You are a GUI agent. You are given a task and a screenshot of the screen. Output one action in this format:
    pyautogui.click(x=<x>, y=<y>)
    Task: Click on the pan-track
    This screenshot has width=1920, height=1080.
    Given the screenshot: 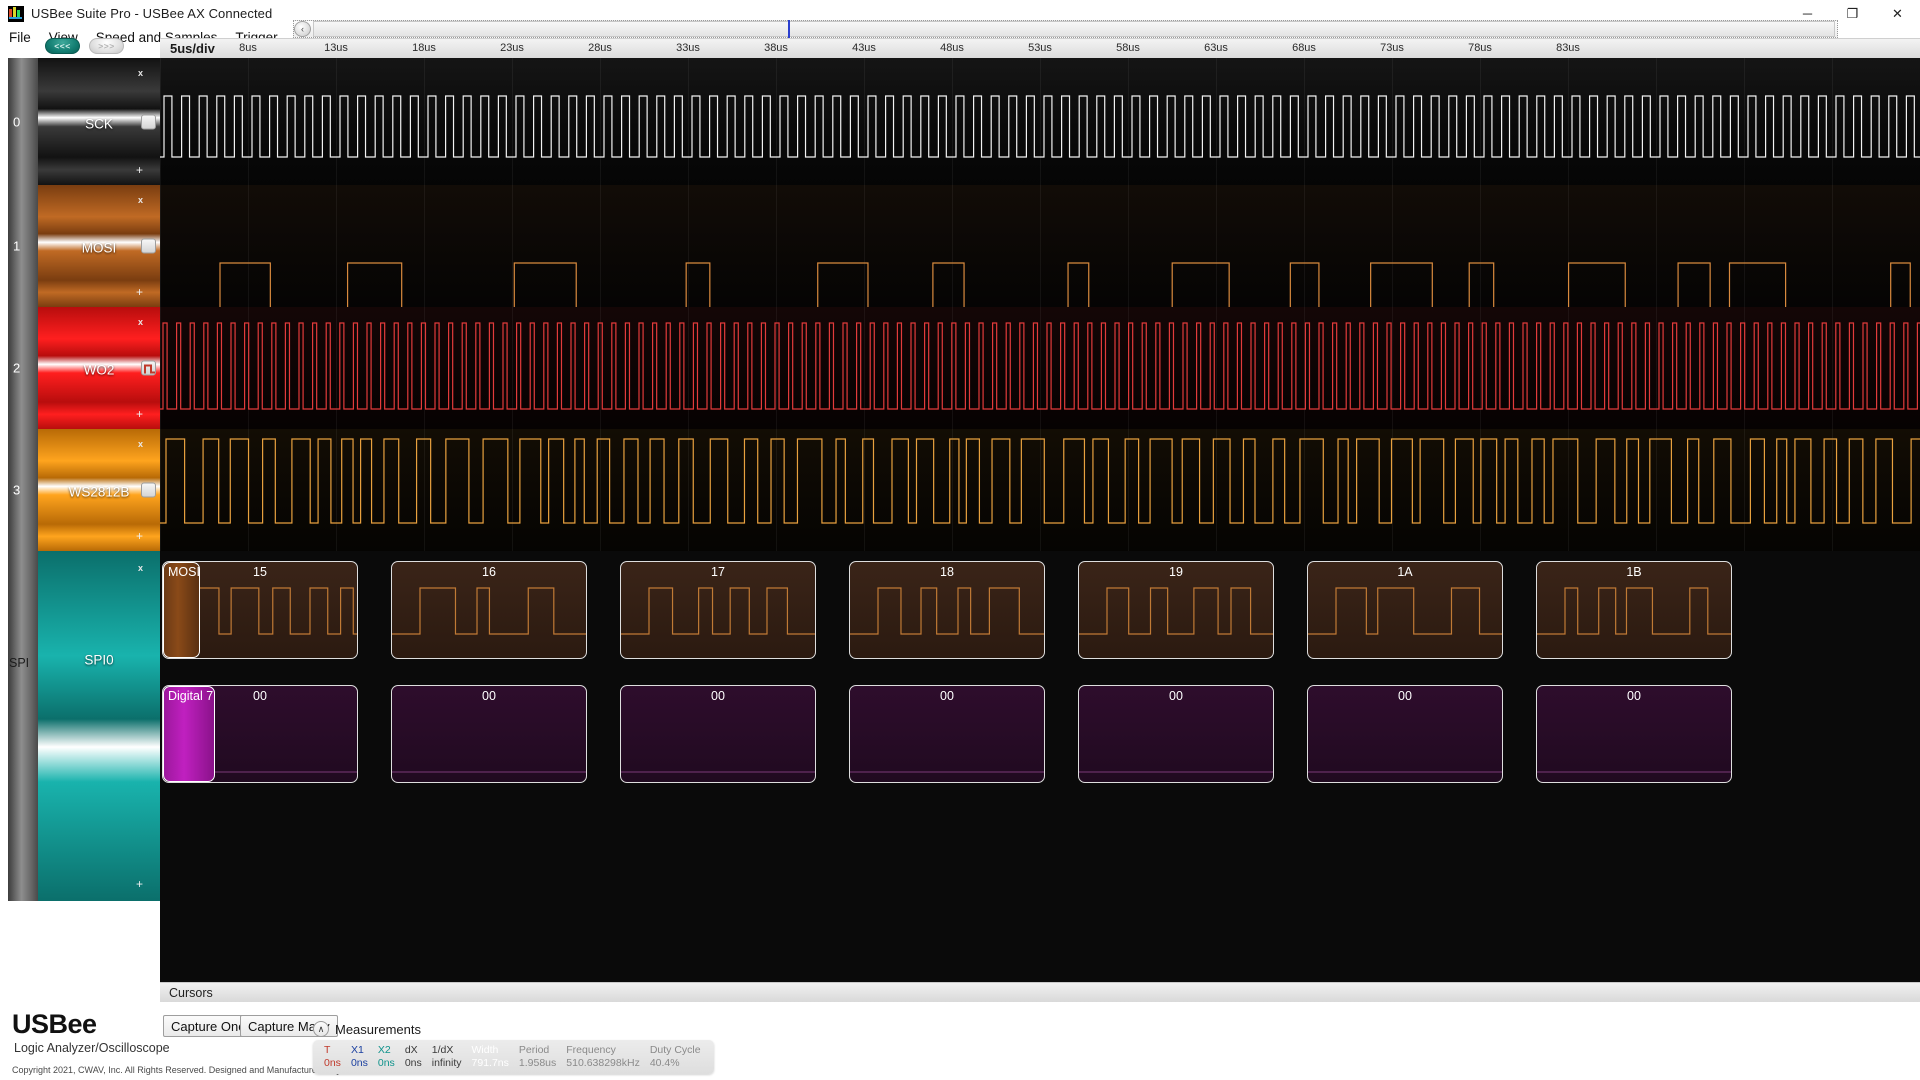 What is the action you would take?
    pyautogui.click(x=1074, y=30)
    